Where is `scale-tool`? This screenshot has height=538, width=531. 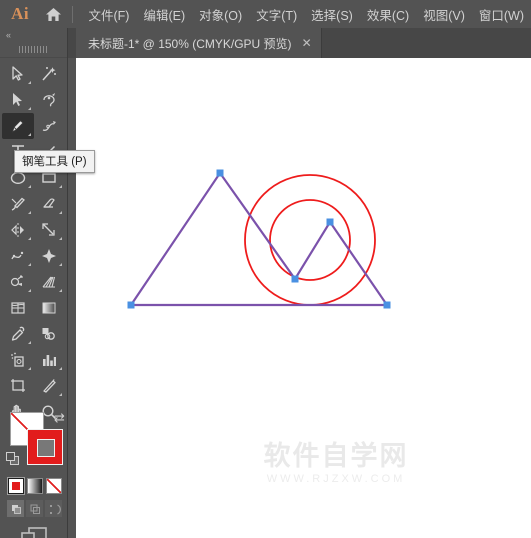 scale-tool is located at coordinates (50, 230).